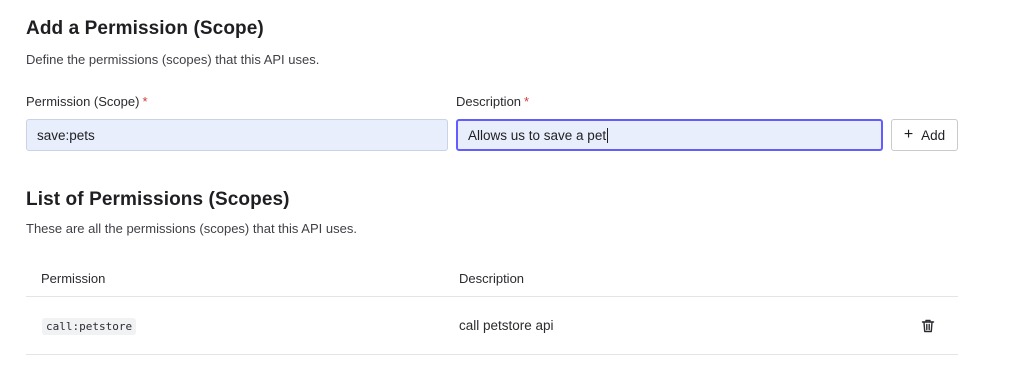 The height and width of the screenshot is (385, 1024). What do you see at coordinates (537, 135) in the screenshot?
I see `description-input-value: Allows us to save a pet` at bounding box center [537, 135].